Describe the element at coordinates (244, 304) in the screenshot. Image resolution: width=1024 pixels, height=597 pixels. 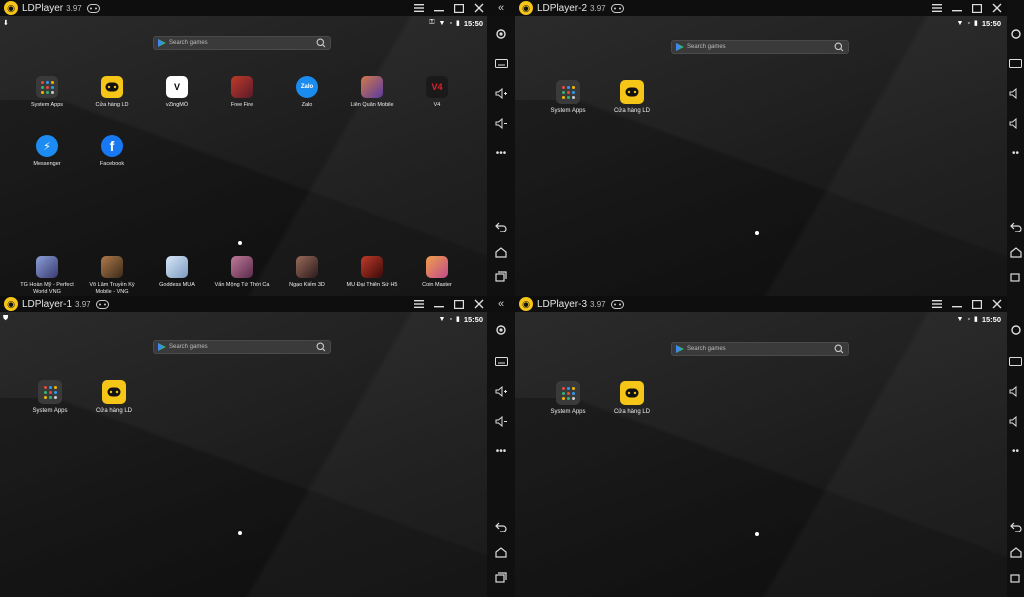
I see `titlebar: ◉ LDPlayer-1 3.97` at that location.